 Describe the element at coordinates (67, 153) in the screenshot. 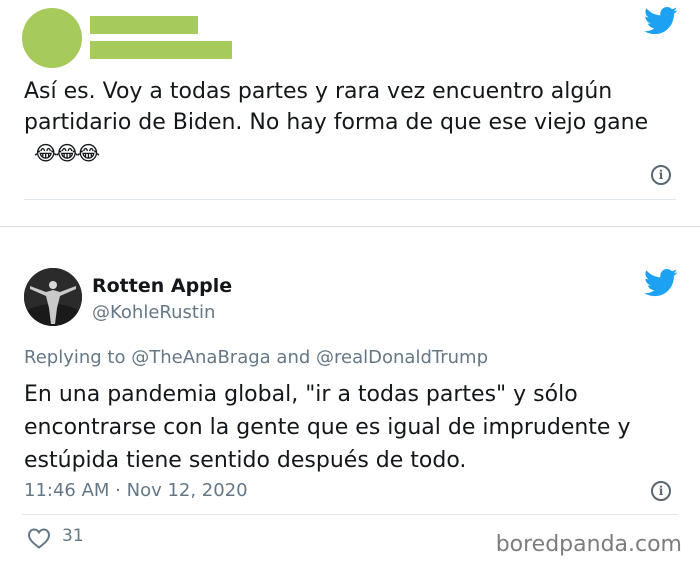

I see `laughing-emoji: 😂😂😂` at that location.